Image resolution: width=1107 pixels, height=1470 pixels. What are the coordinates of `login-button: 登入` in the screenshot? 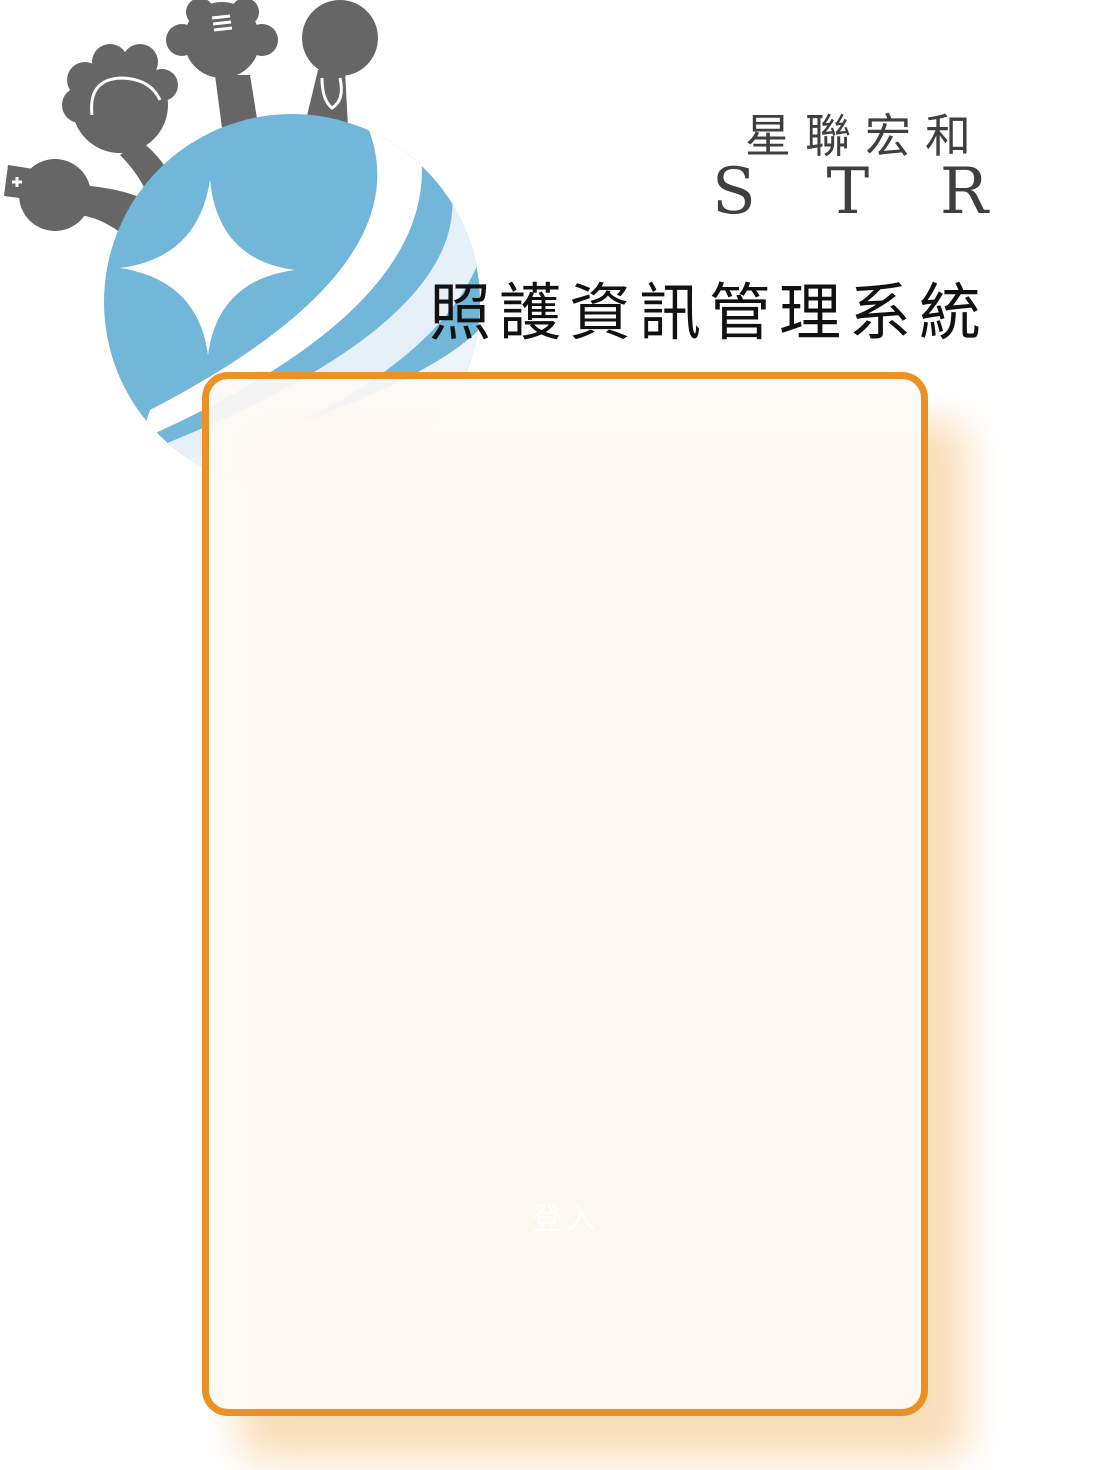 It's located at (566, 1216).